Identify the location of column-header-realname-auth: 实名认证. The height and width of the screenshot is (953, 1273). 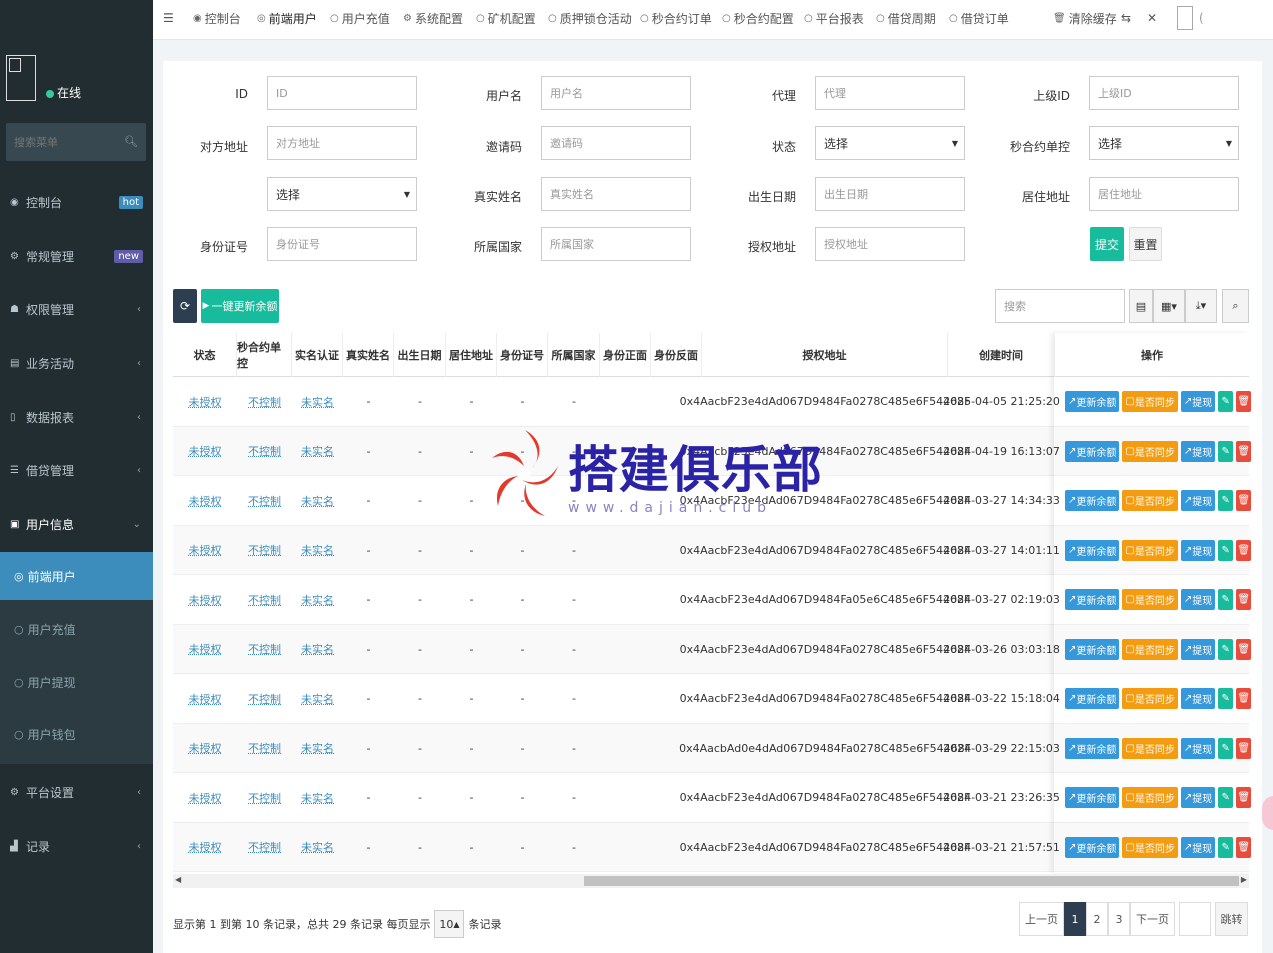
(317, 355).